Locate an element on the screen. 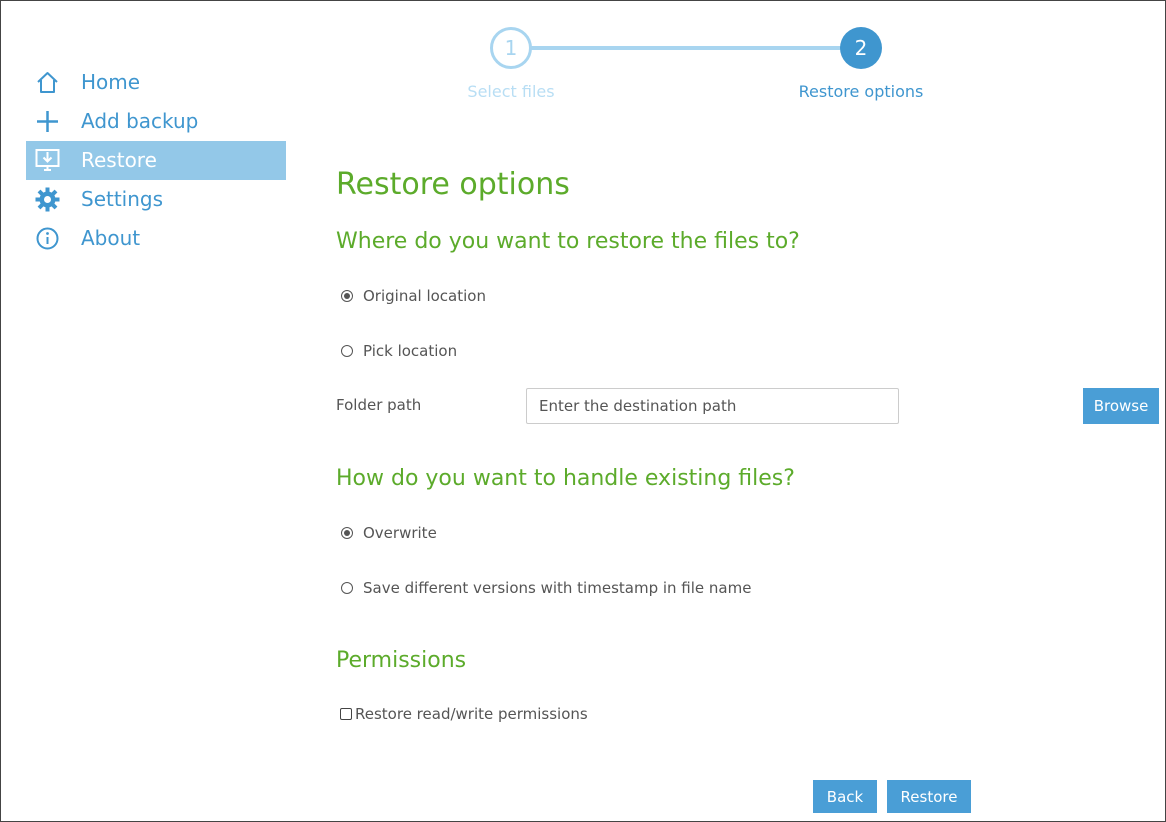  sidebar-item-about: About is located at coordinates (156, 238).